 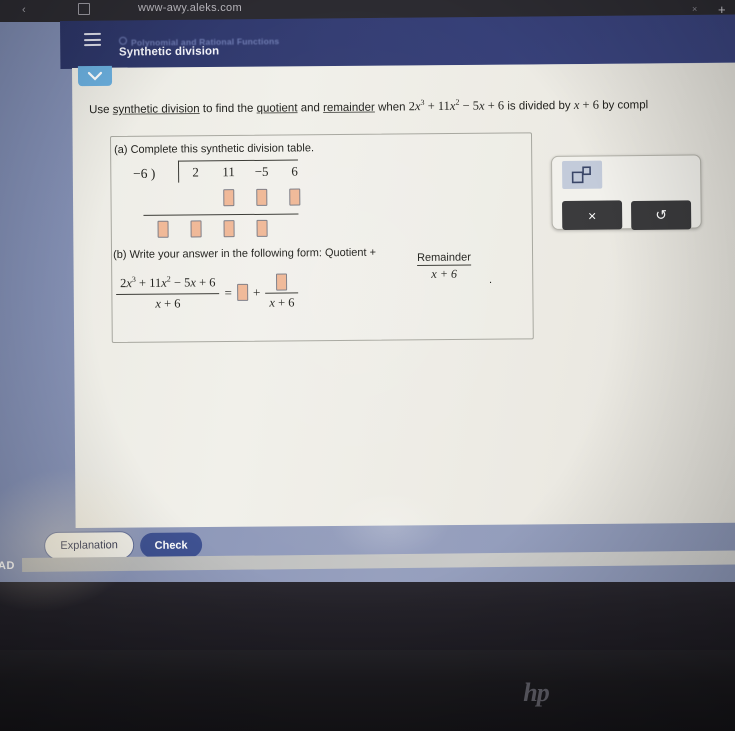 I want to click on given-numerator: 2x3 + 11x2 − 5x + 6, so click(x=168, y=282).